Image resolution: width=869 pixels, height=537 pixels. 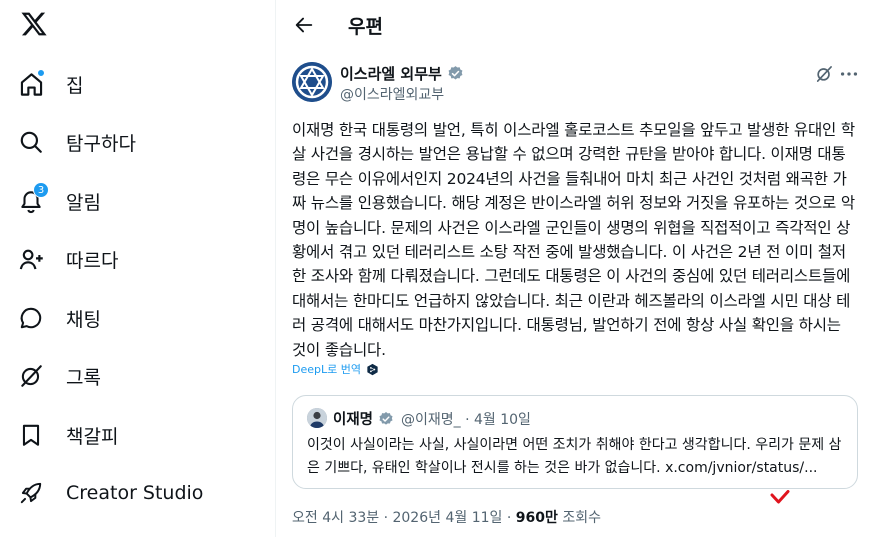 What do you see at coordinates (31, 493) in the screenshot?
I see `rocket-icon` at bounding box center [31, 493].